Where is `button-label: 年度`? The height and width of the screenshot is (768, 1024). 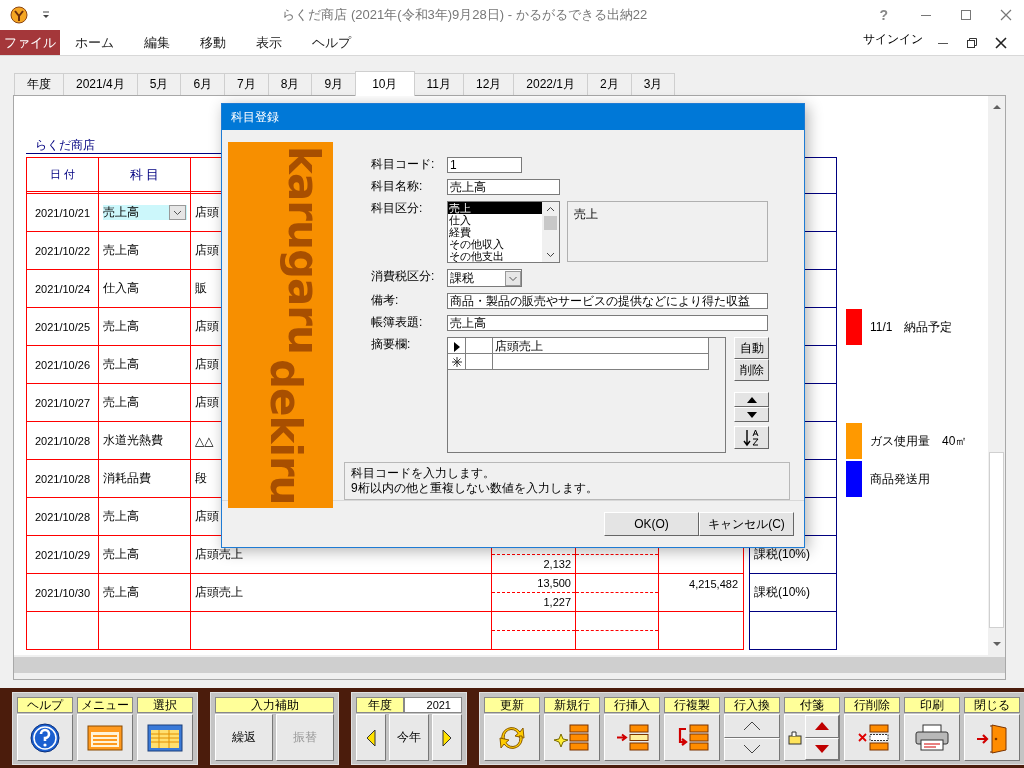
button-label: 年度 is located at coordinates (380, 705).